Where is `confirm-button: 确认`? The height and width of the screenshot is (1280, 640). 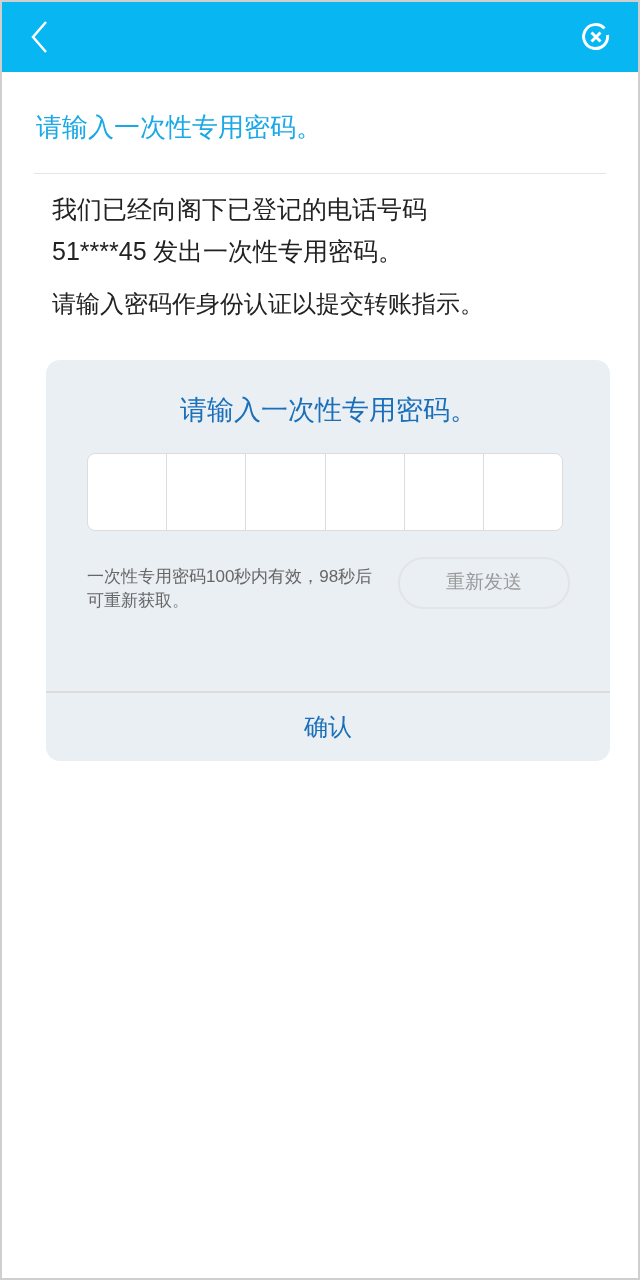
confirm-button: 确认 is located at coordinates (328, 725).